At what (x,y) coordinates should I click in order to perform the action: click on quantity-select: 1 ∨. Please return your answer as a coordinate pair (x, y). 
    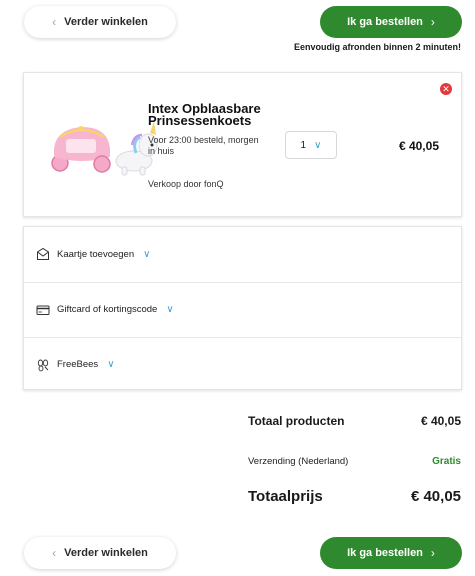
    Looking at the image, I should click on (311, 145).